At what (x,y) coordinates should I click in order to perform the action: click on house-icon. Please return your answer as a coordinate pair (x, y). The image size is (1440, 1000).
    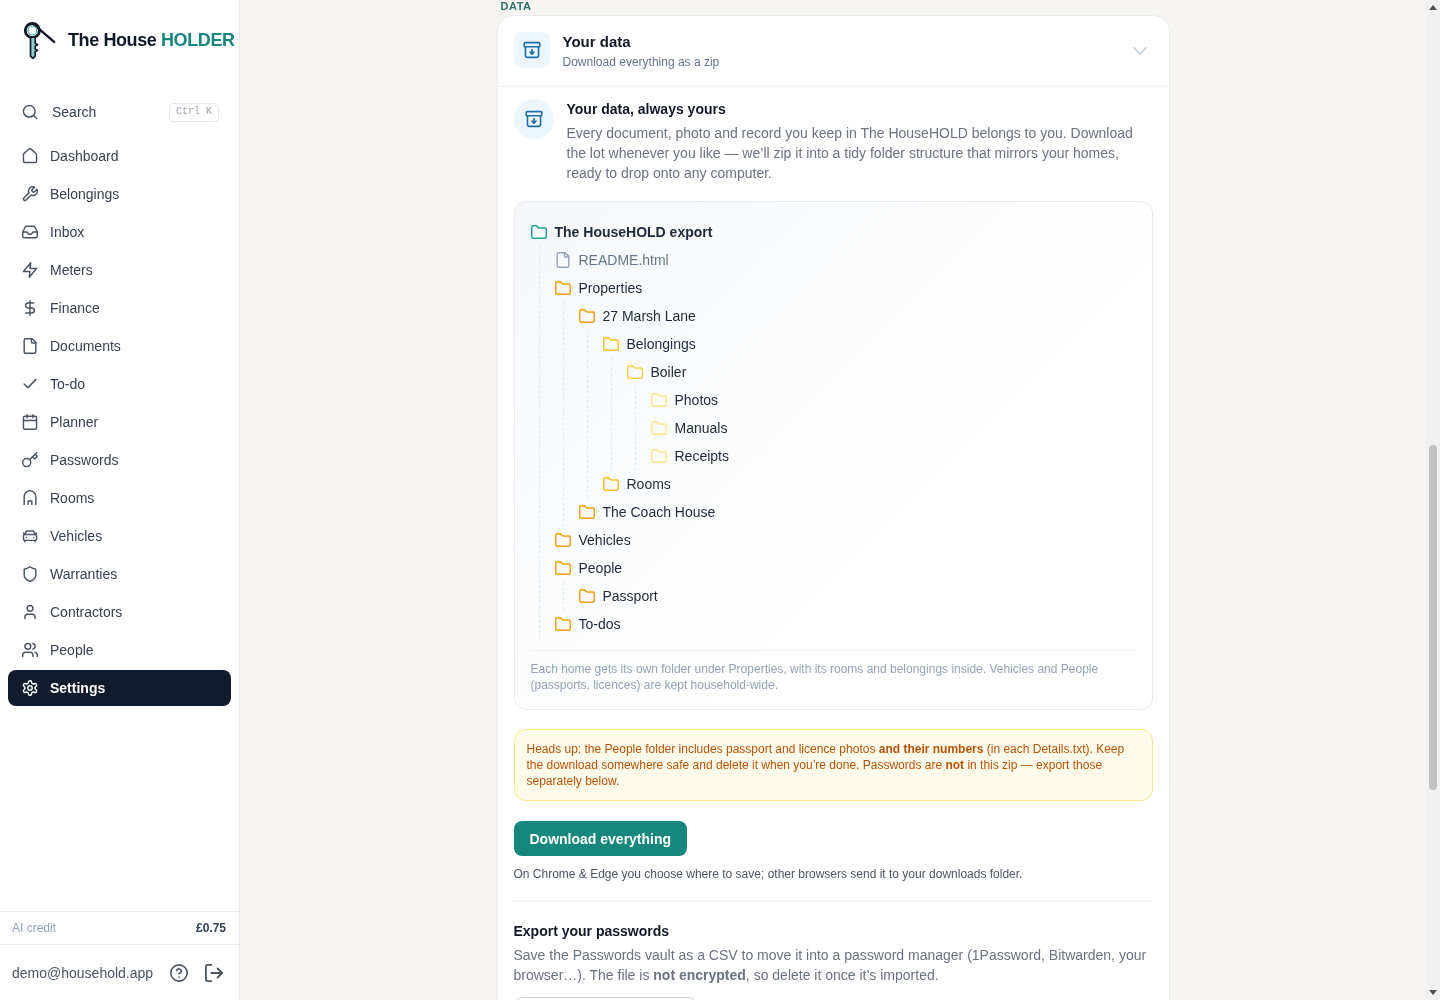
    Looking at the image, I should click on (30, 156).